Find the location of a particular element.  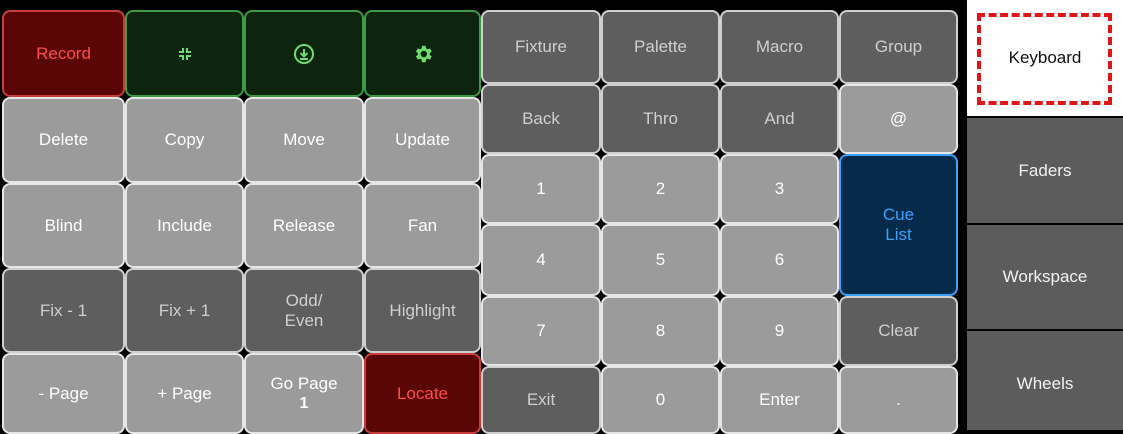

enter-label: Enter is located at coordinates (779, 399).